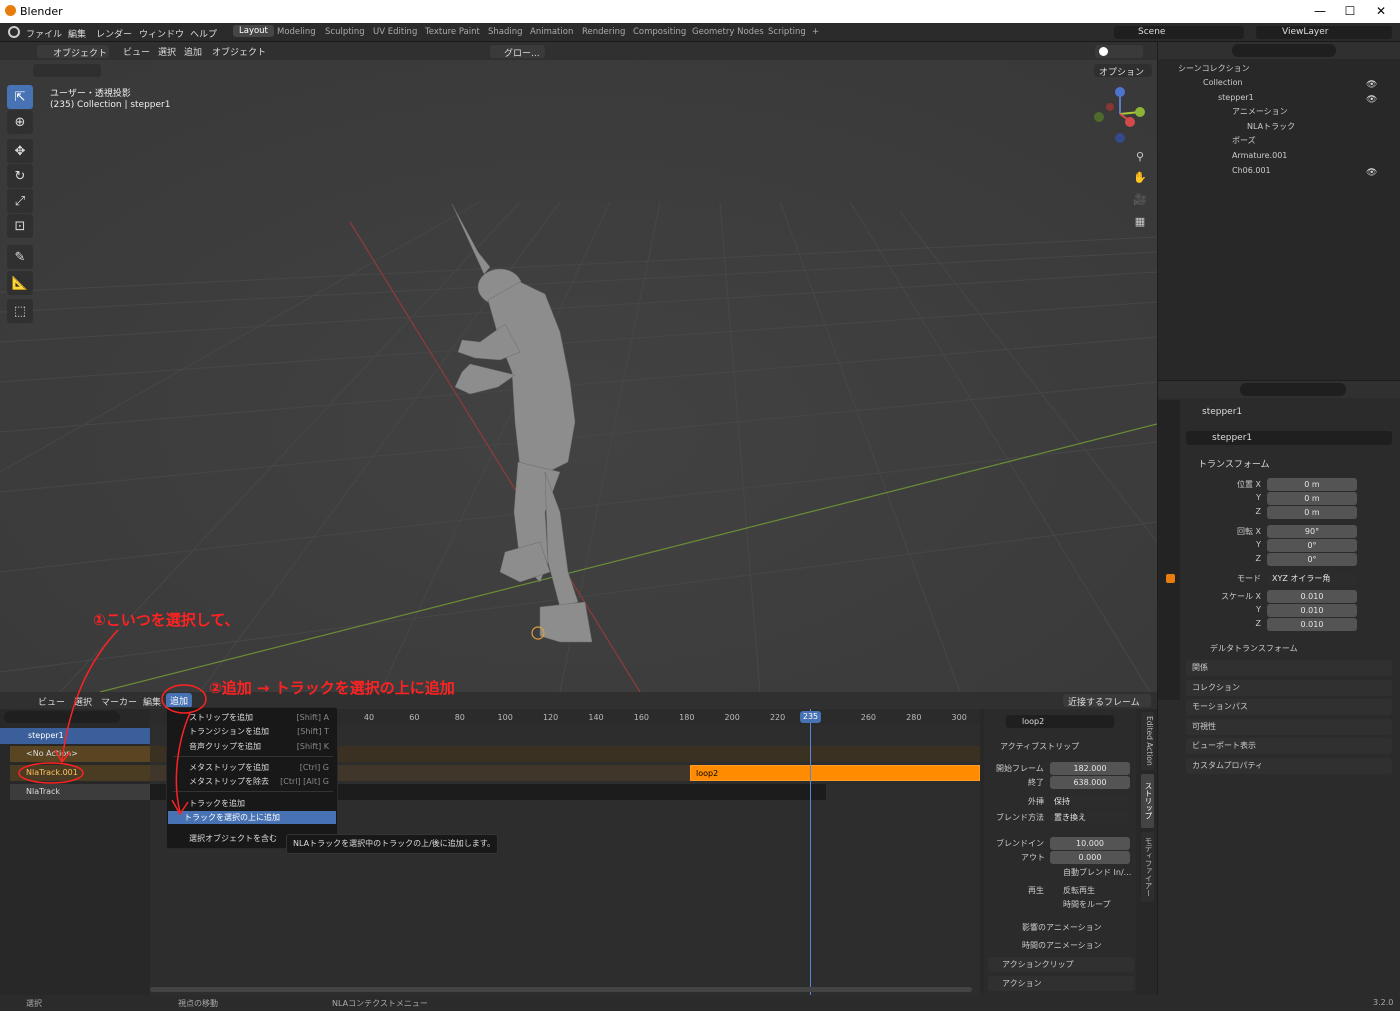 The width and height of the screenshot is (1400, 1011). What do you see at coordinates (380, 1003) in the screenshot?
I see `status-nla-menu: NLAコンテクストメニュー` at bounding box center [380, 1003].